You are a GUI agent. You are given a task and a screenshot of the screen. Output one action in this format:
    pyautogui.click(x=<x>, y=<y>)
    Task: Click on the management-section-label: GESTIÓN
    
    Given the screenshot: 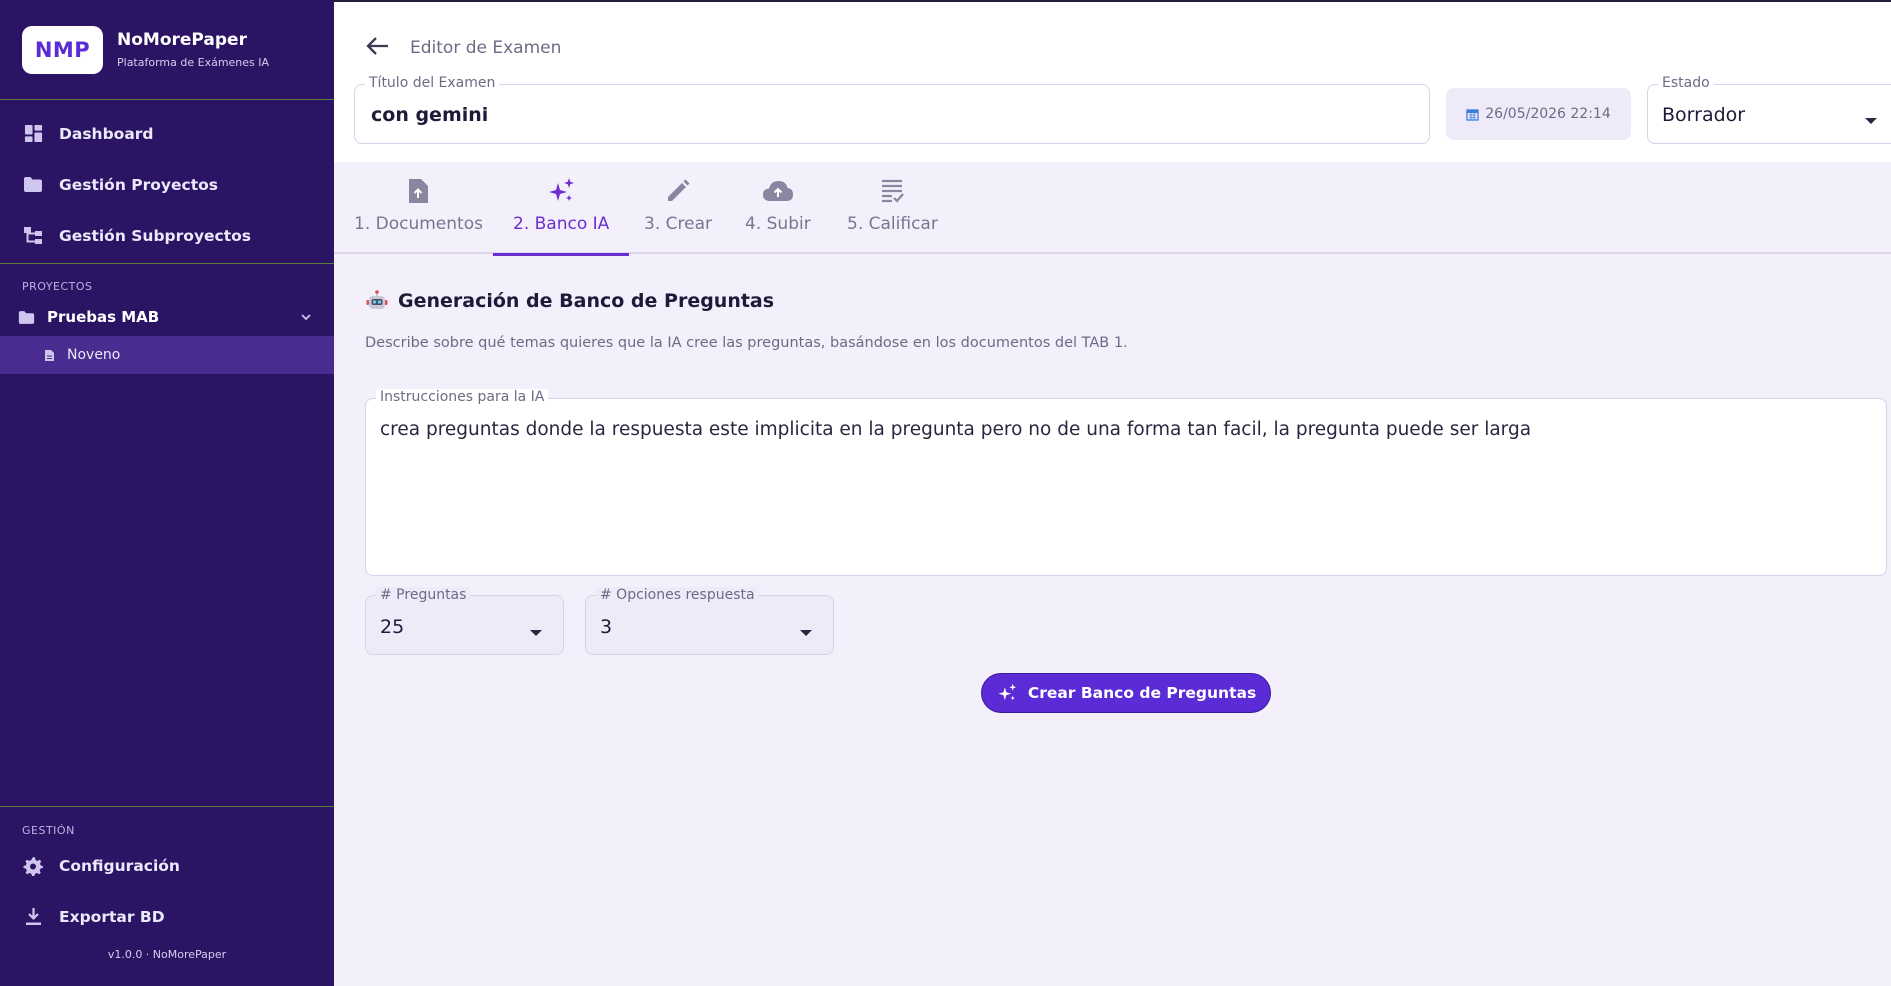 What is the action you would take?
    pyautogui.click(x=48, y=830)
    